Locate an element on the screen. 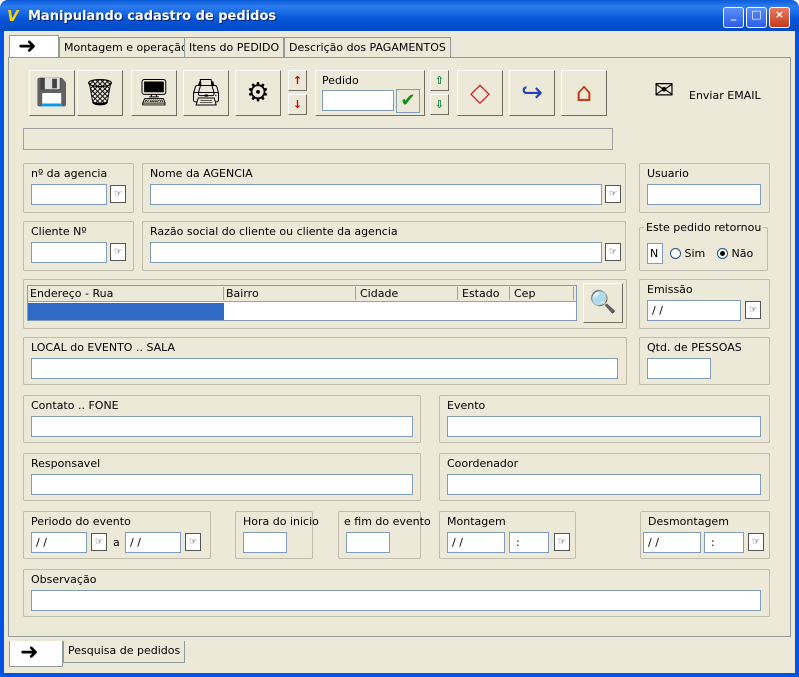 The image size is (799, 677). local-label: LOCAL do EVENTO .. SALA is located at coordinates (103, 347).